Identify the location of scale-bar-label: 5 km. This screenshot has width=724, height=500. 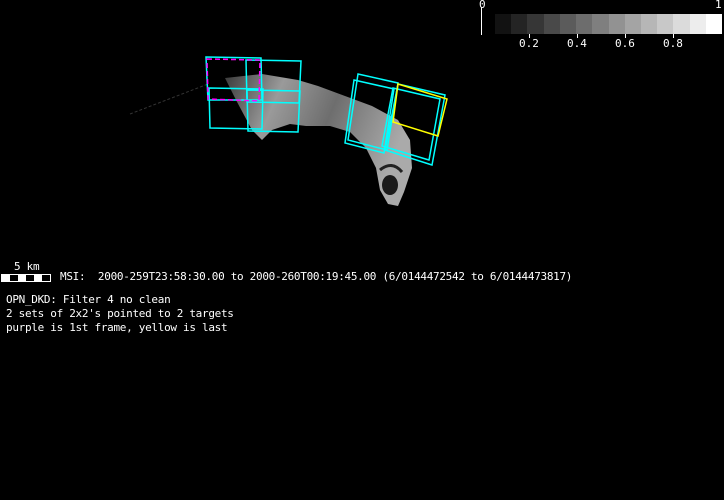
(27, 266).